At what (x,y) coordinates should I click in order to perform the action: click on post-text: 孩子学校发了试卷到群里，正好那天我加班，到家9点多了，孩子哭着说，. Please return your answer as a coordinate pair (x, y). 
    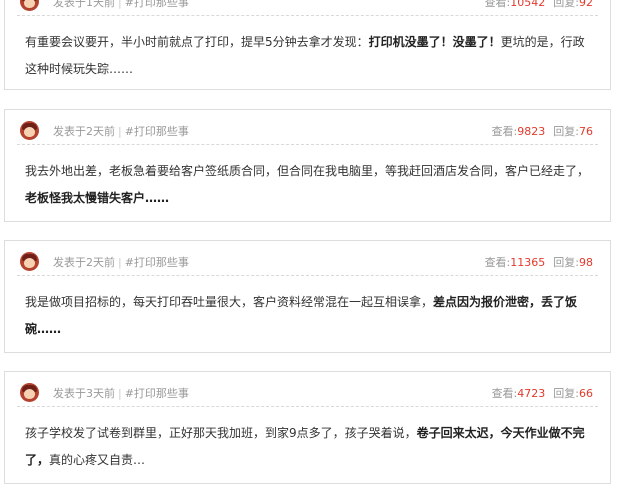
    Looking at the image, I should click on (221, 433).